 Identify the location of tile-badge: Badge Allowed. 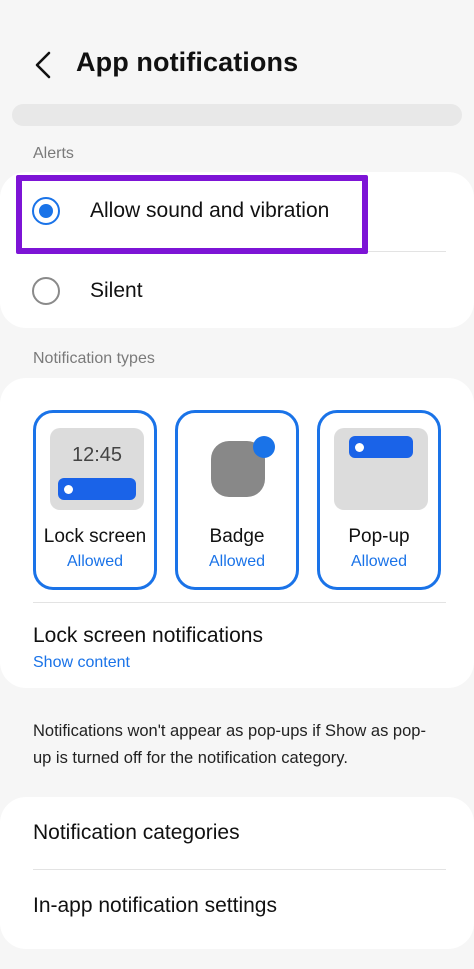
(237, 500).